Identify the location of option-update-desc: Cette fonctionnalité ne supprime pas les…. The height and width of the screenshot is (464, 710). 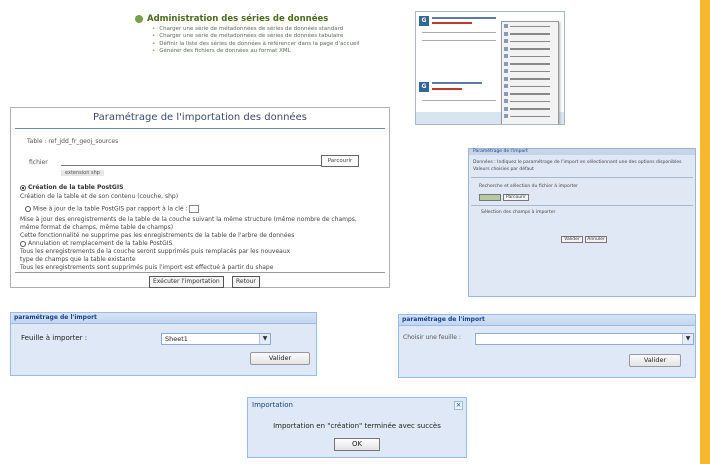
(157, 235).